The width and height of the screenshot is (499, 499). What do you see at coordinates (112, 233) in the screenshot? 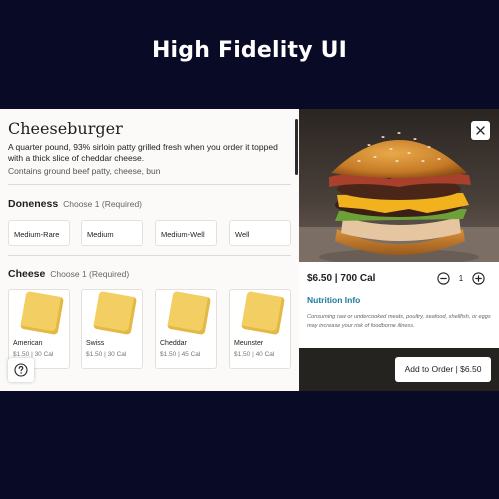
I see `doneness-option-medium: Medium` at bounding box center [112, 233].